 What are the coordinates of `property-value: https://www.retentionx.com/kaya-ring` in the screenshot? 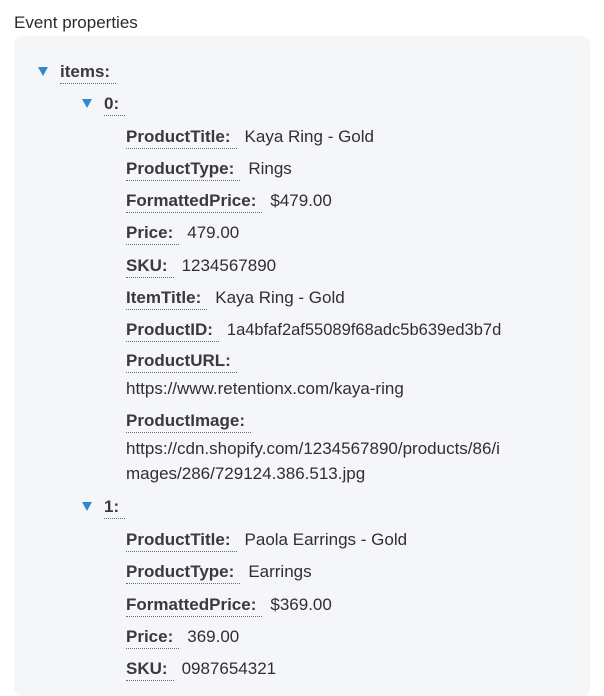 It's located at (265, 388).